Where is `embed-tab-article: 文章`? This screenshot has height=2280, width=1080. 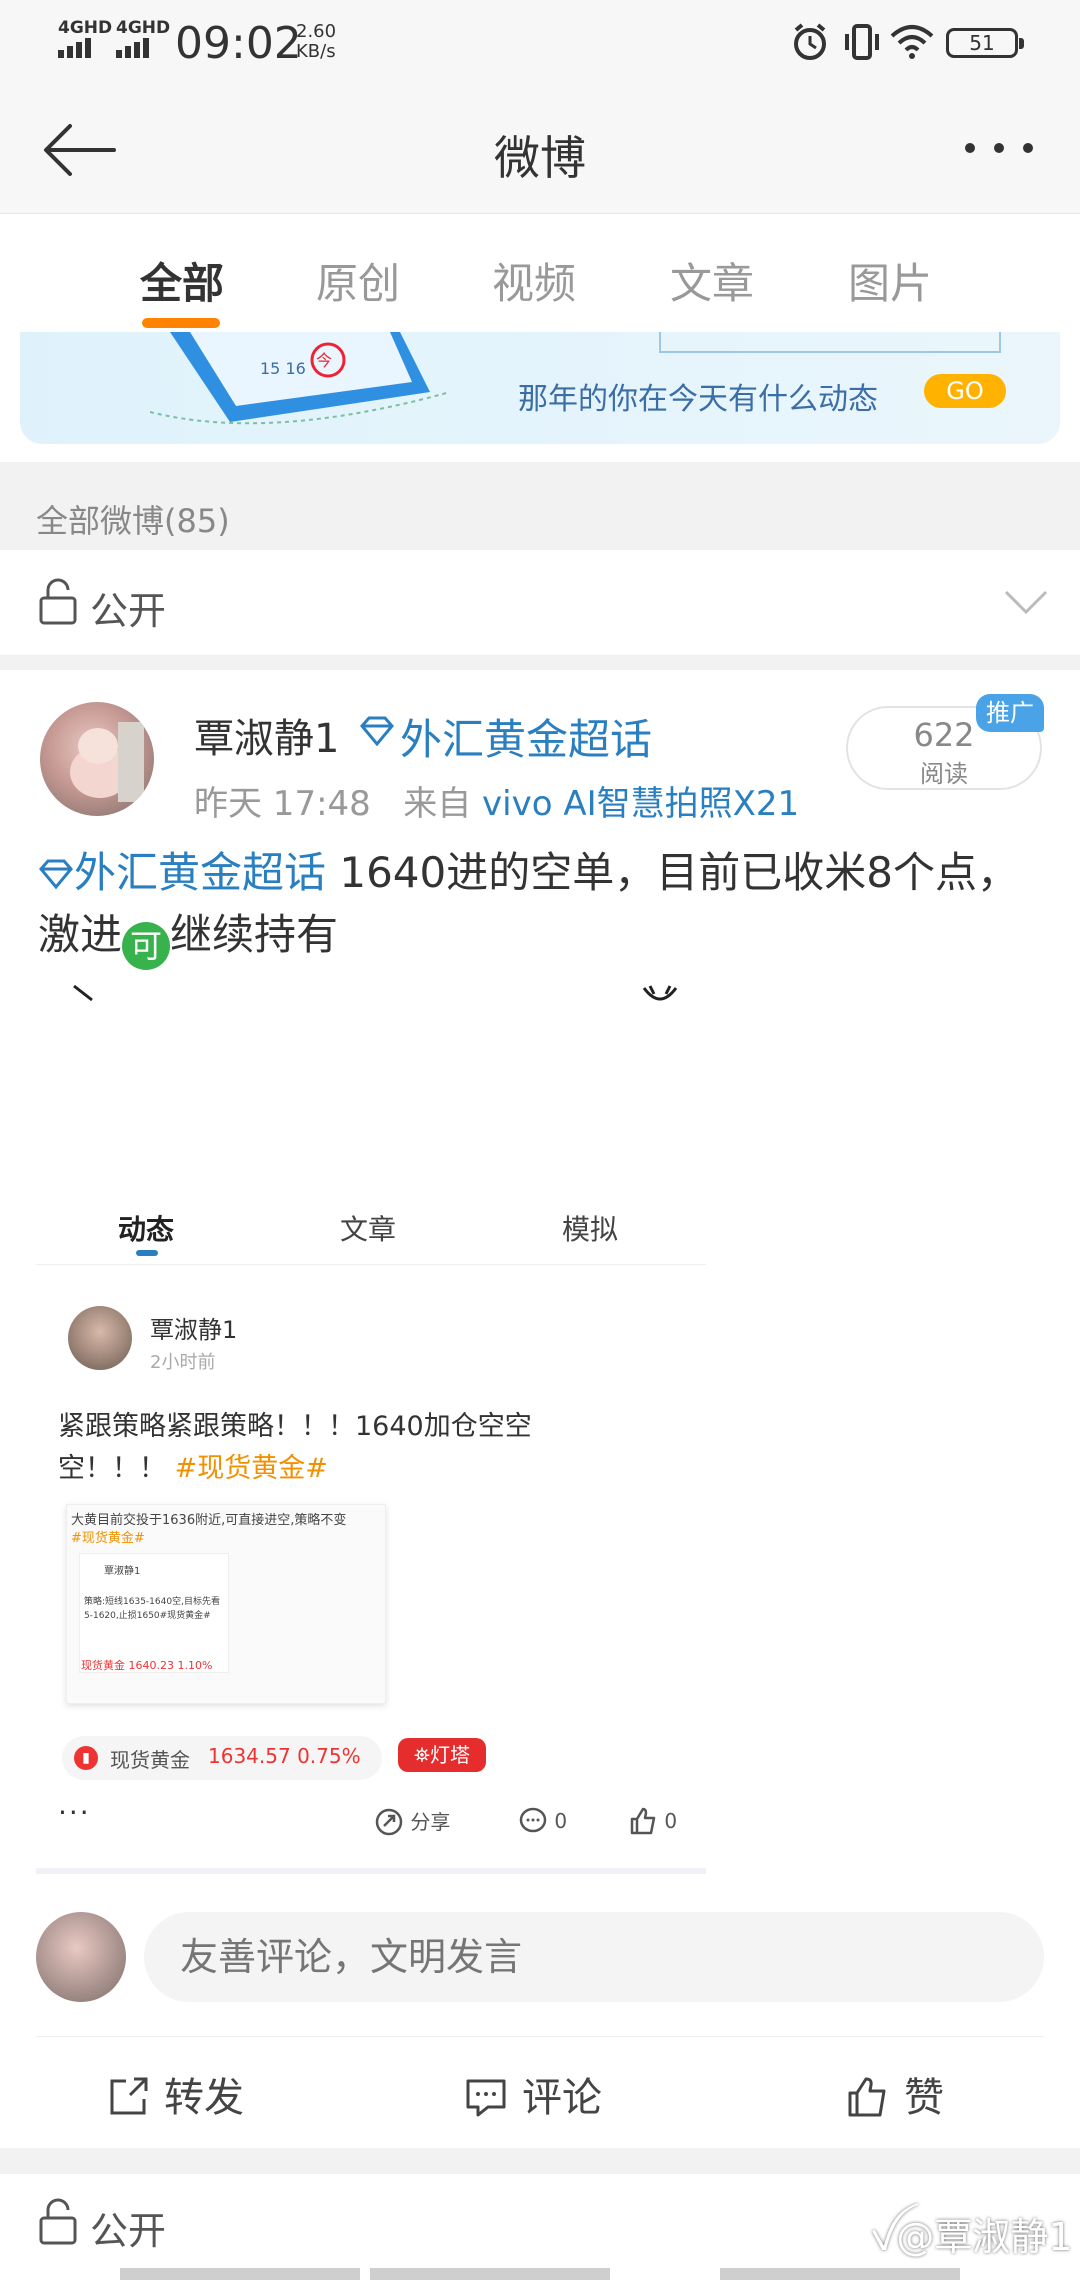
embed-tab-article: 文章 is located at coordinates (368, 1229).